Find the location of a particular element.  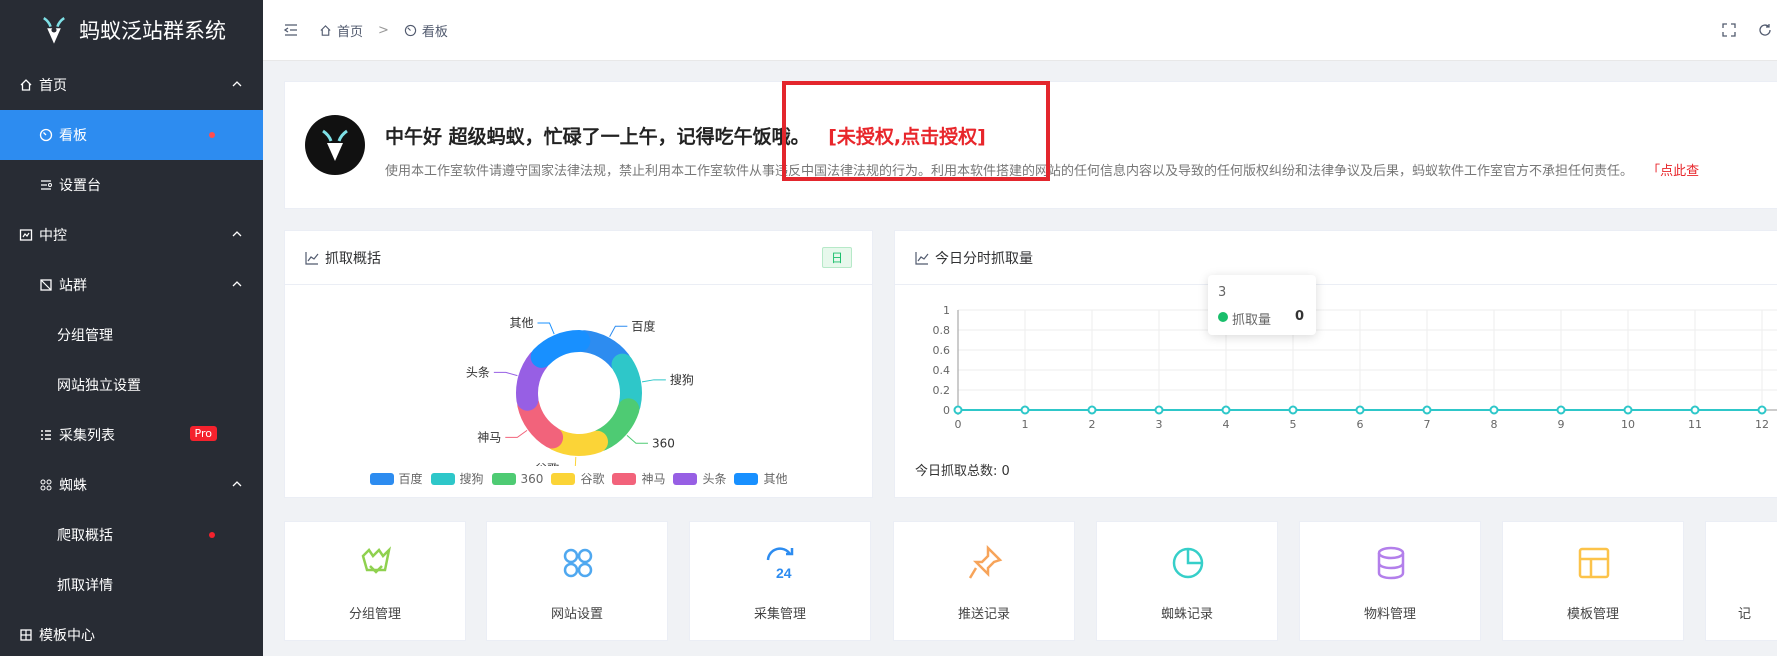

y-tick-label: 0.6 is located at coordinates (942, 350).